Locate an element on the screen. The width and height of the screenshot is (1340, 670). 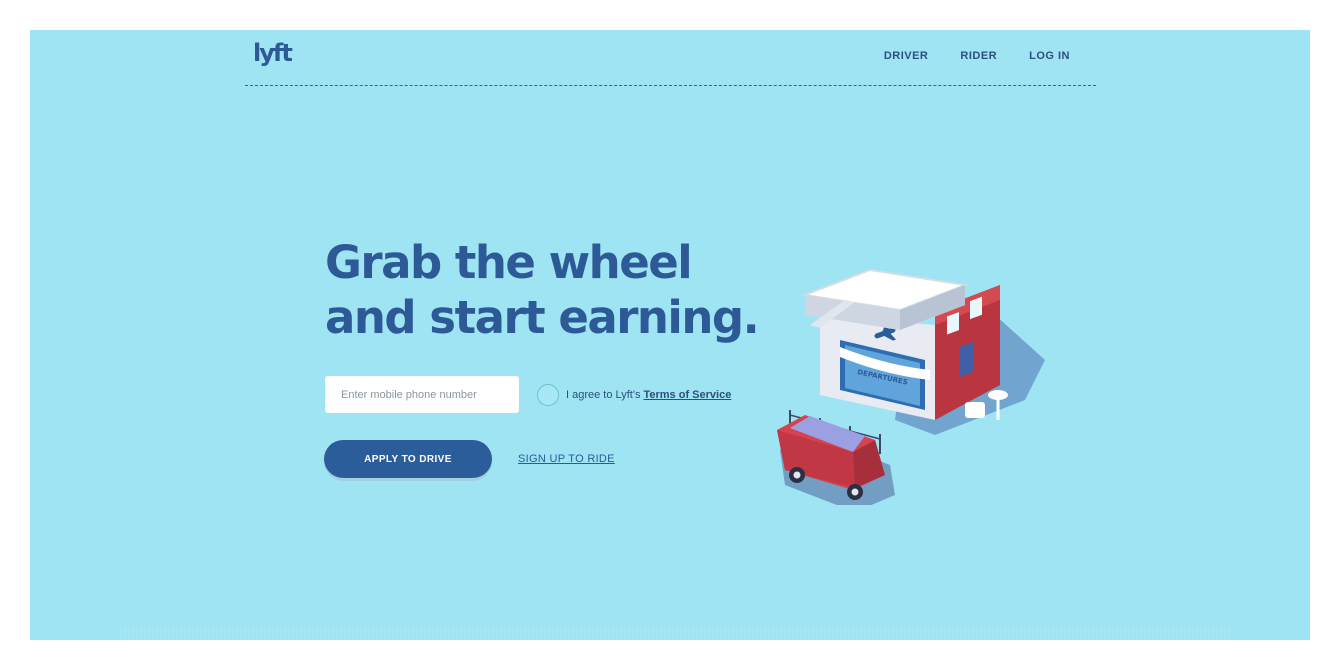
agree-text: I agree to Lyft's is located at coordinates (603, 394).